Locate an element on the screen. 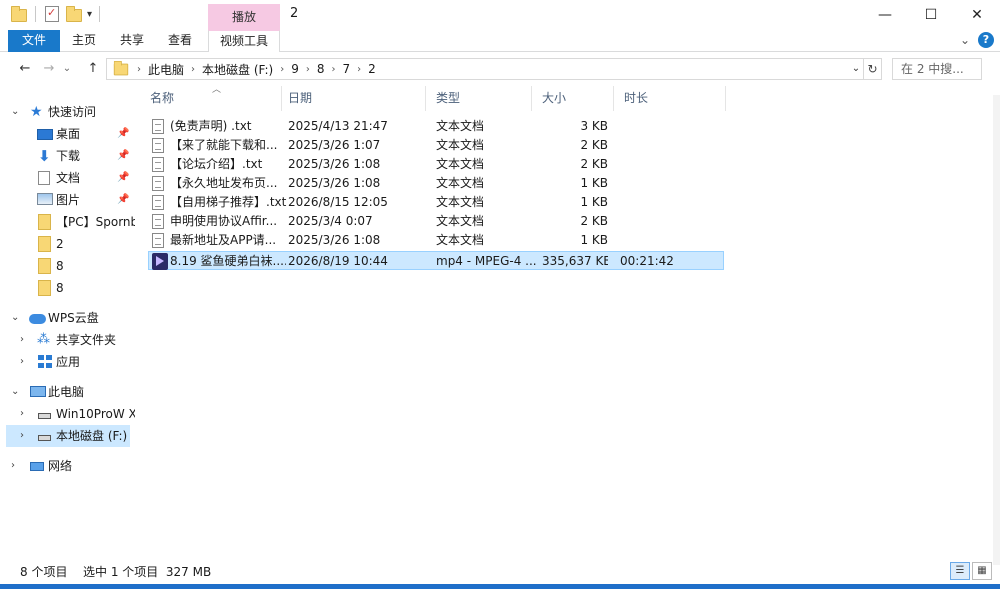 This screenshot has width=1000, height=589. nav-folder-spornb: 【PC】Spornb is located at coordinates (67, 222).